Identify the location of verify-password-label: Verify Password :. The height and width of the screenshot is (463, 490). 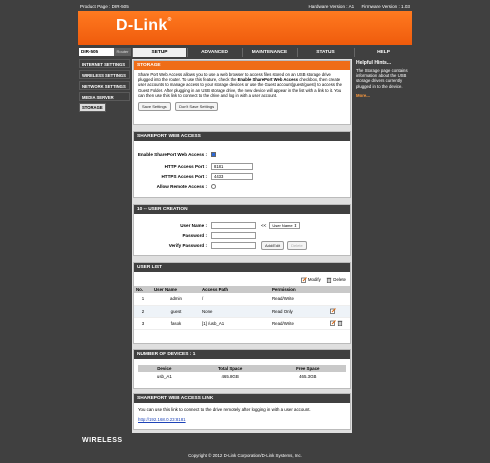
(187, 245).